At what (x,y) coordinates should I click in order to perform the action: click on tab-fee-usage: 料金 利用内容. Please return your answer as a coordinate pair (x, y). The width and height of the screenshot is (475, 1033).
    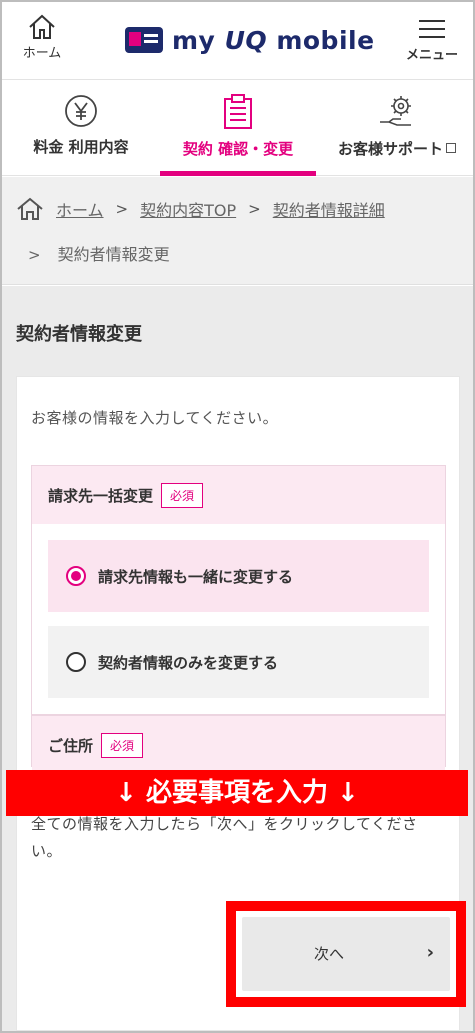
    Looking at the image, I should click on (81, 128).